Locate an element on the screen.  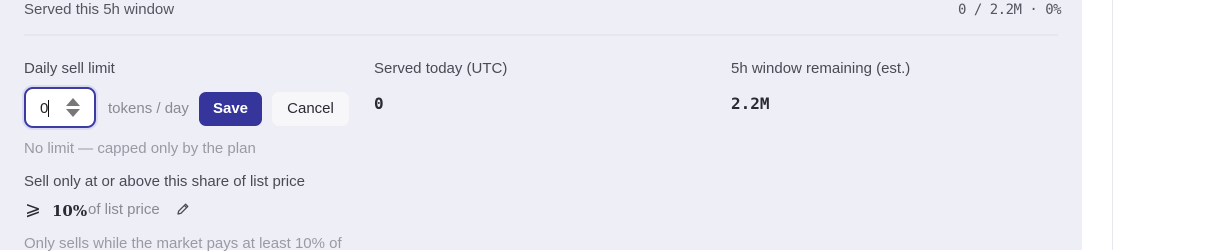
window-remaining-label: 5h window remaining (est.) is located at coordinates (821, 68).